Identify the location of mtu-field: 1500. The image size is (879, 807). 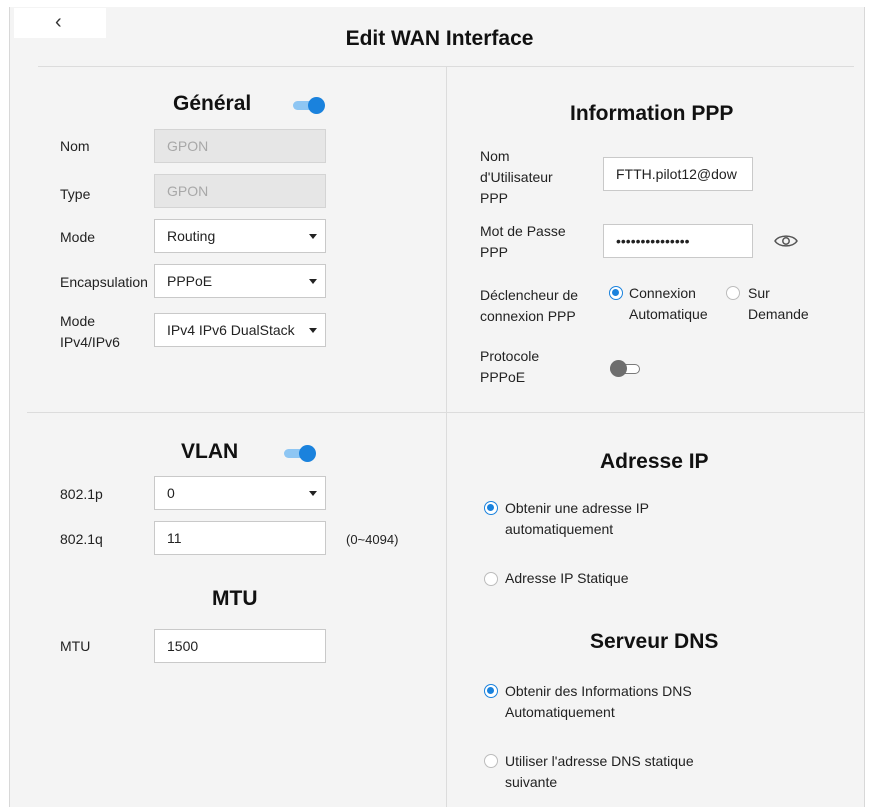
(240, 646).